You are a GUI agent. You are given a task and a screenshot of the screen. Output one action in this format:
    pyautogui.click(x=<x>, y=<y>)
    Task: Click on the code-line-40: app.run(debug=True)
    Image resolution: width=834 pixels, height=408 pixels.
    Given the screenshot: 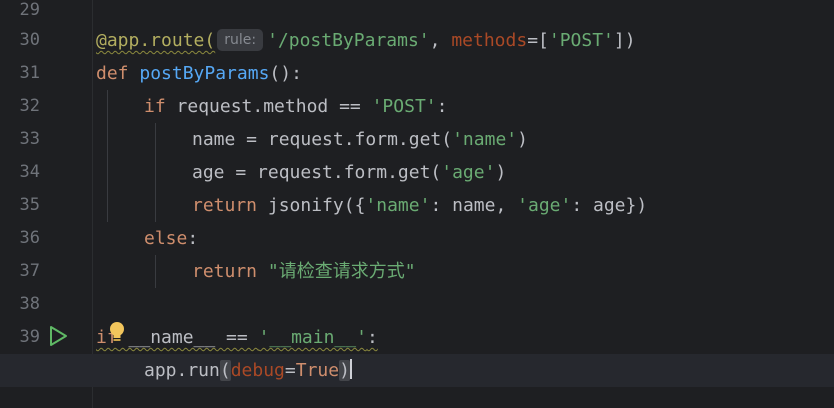 What is the action you would take?
    pyautogui.click(x=248, y=370)
    